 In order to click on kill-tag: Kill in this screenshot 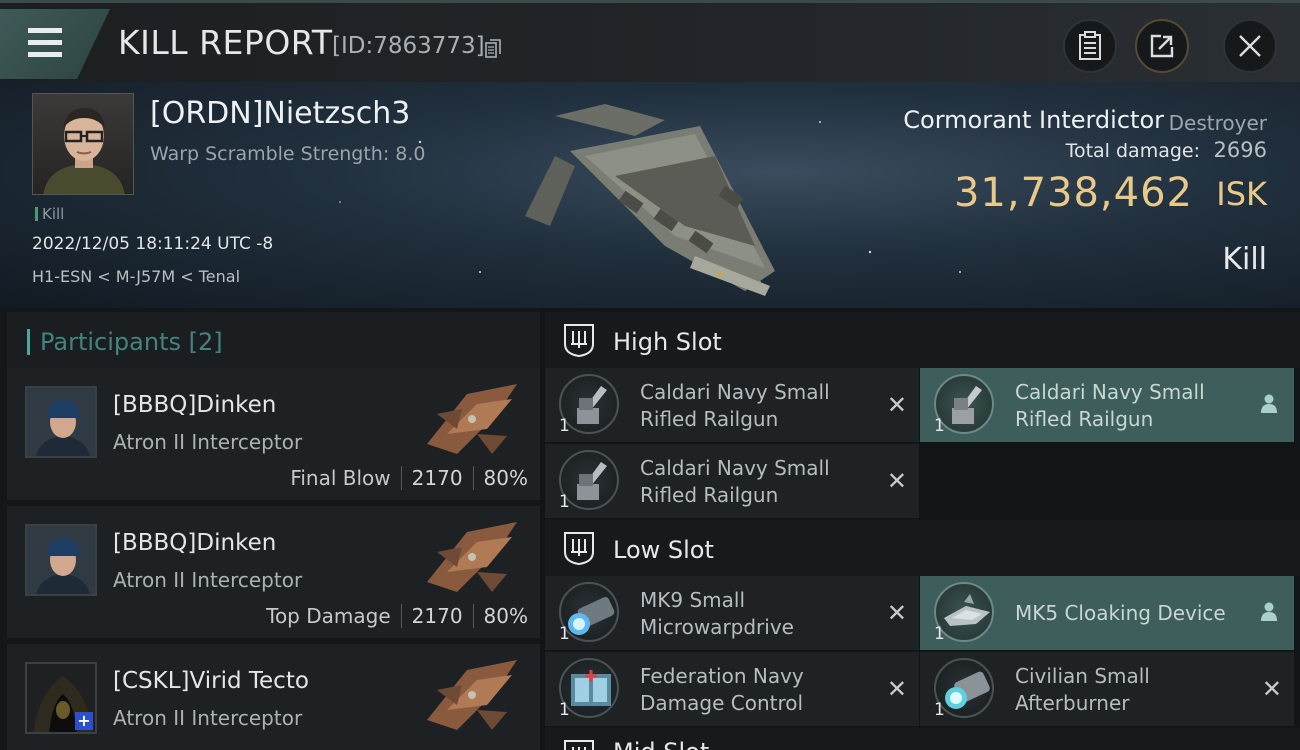, I will do `click(49, 214)`.